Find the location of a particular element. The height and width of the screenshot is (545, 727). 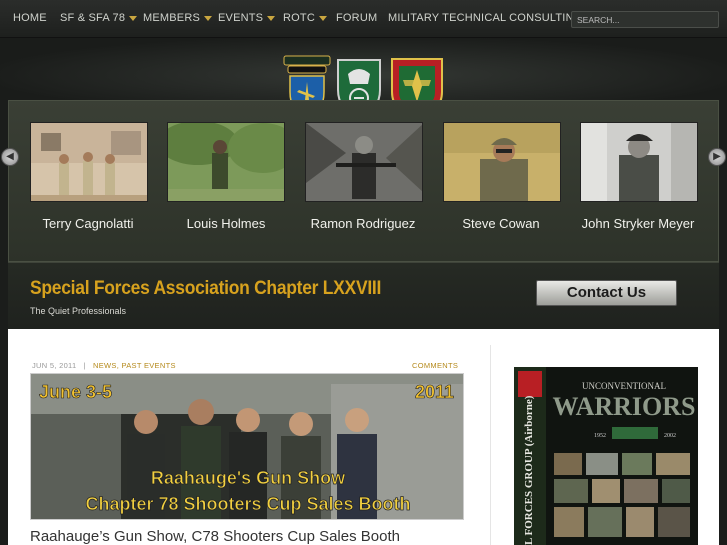

nav-label: HOME is located at coordinates (30, 18).